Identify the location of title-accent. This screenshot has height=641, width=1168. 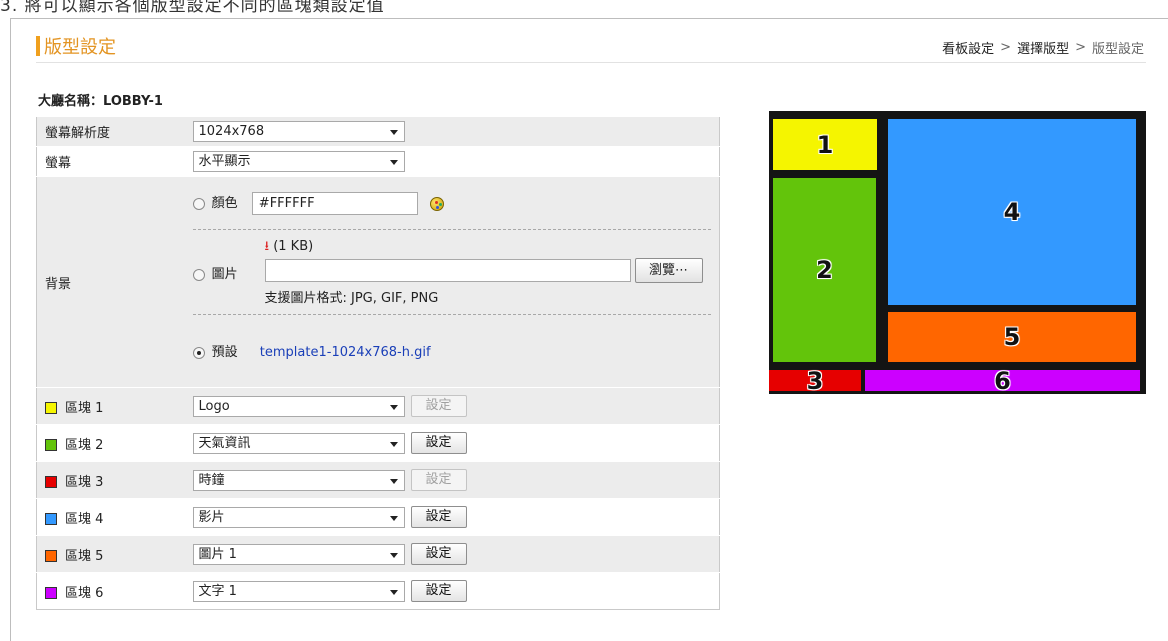
(38, 46).